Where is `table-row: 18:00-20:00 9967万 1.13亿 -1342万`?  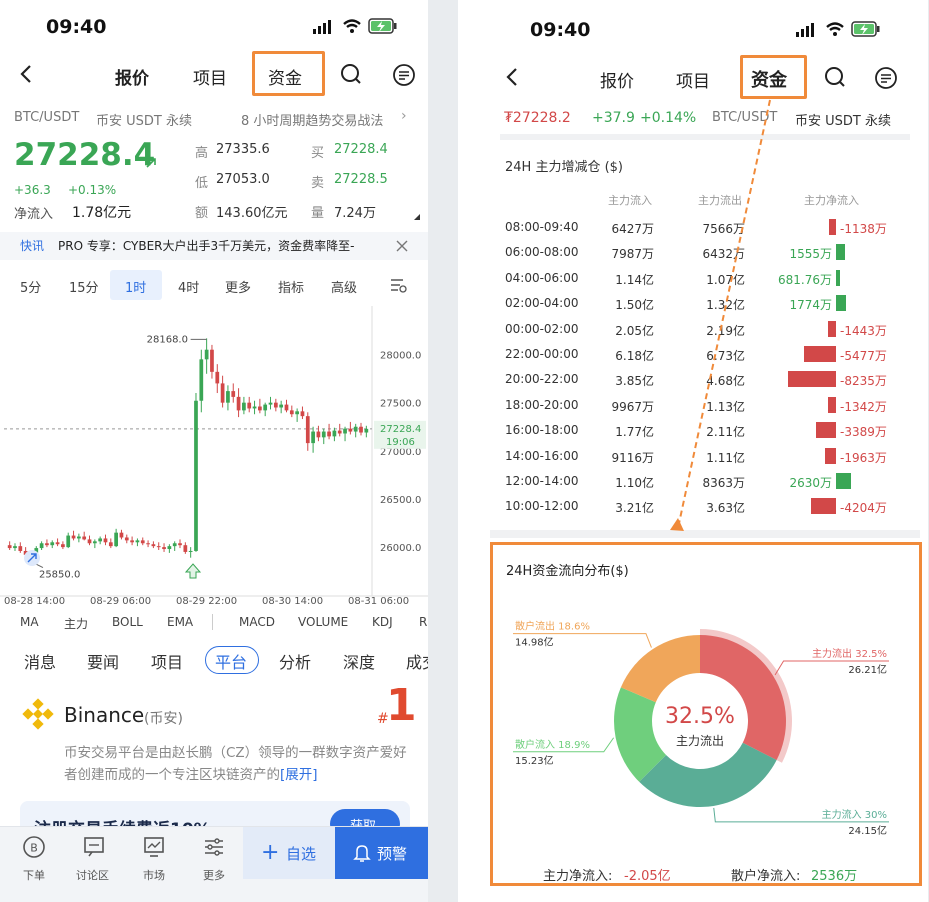 table-row: 18:00-20:00 9967万 1.13亿 -1342万 is located at coordinates (693, 406).